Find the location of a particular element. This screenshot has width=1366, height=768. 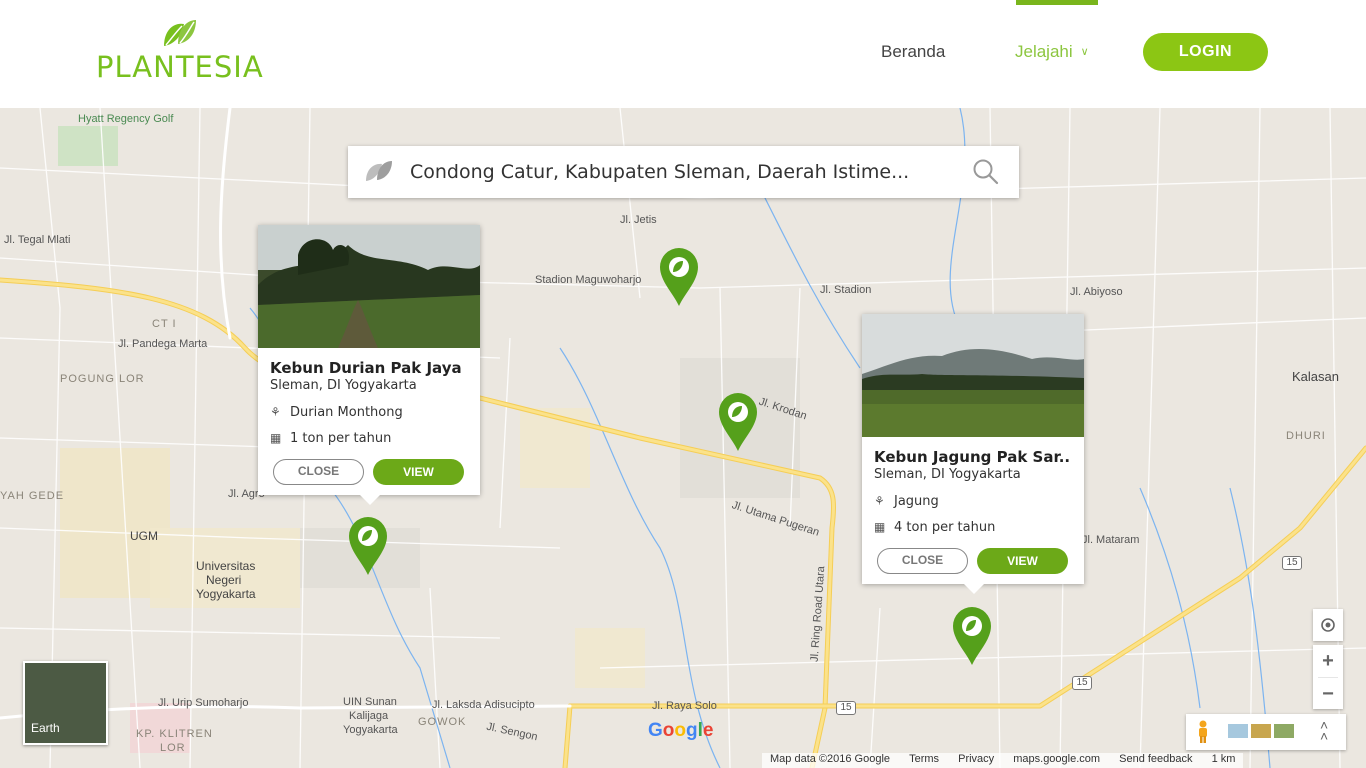

farm-yield: ▦ 1 ton per tahun is located at coordinates (330, 438).